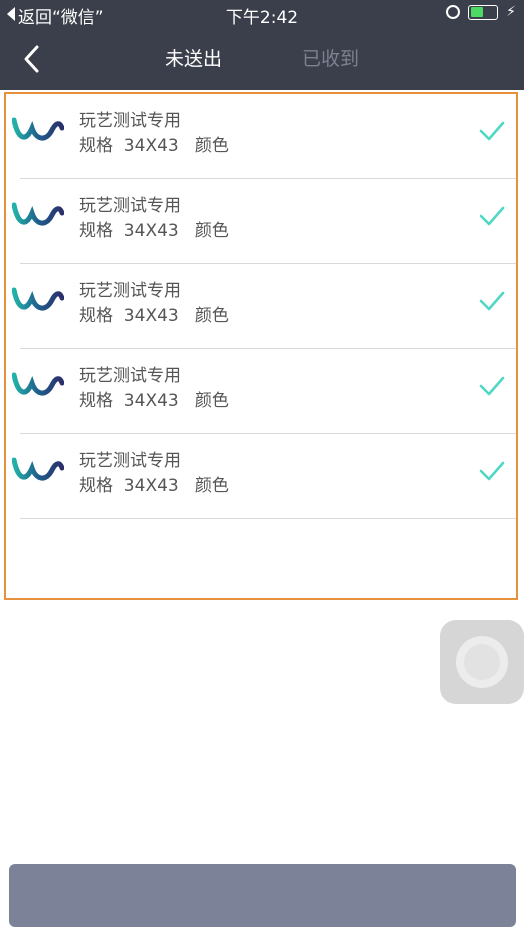 This screenshot has height=934, width=524. What do you see at coordinates (268, 518) in the screenshot?
I see `divider` at bounding box center [268, 518].